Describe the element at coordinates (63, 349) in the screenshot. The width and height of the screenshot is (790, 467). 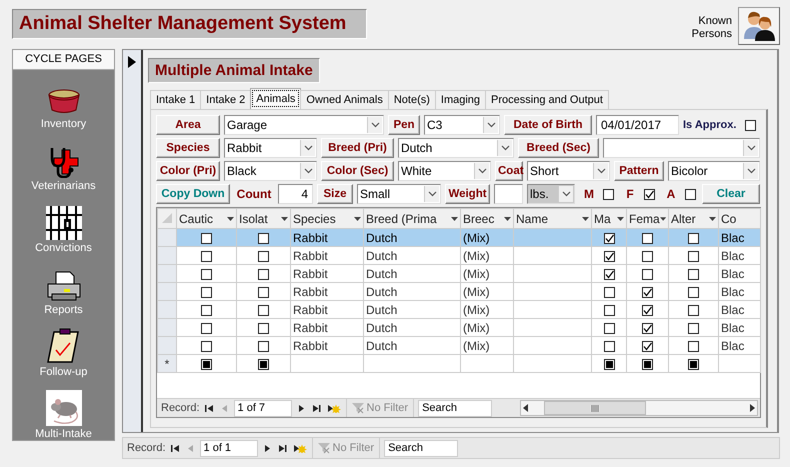
I see `sidebar-item: Follow-up` at that location.